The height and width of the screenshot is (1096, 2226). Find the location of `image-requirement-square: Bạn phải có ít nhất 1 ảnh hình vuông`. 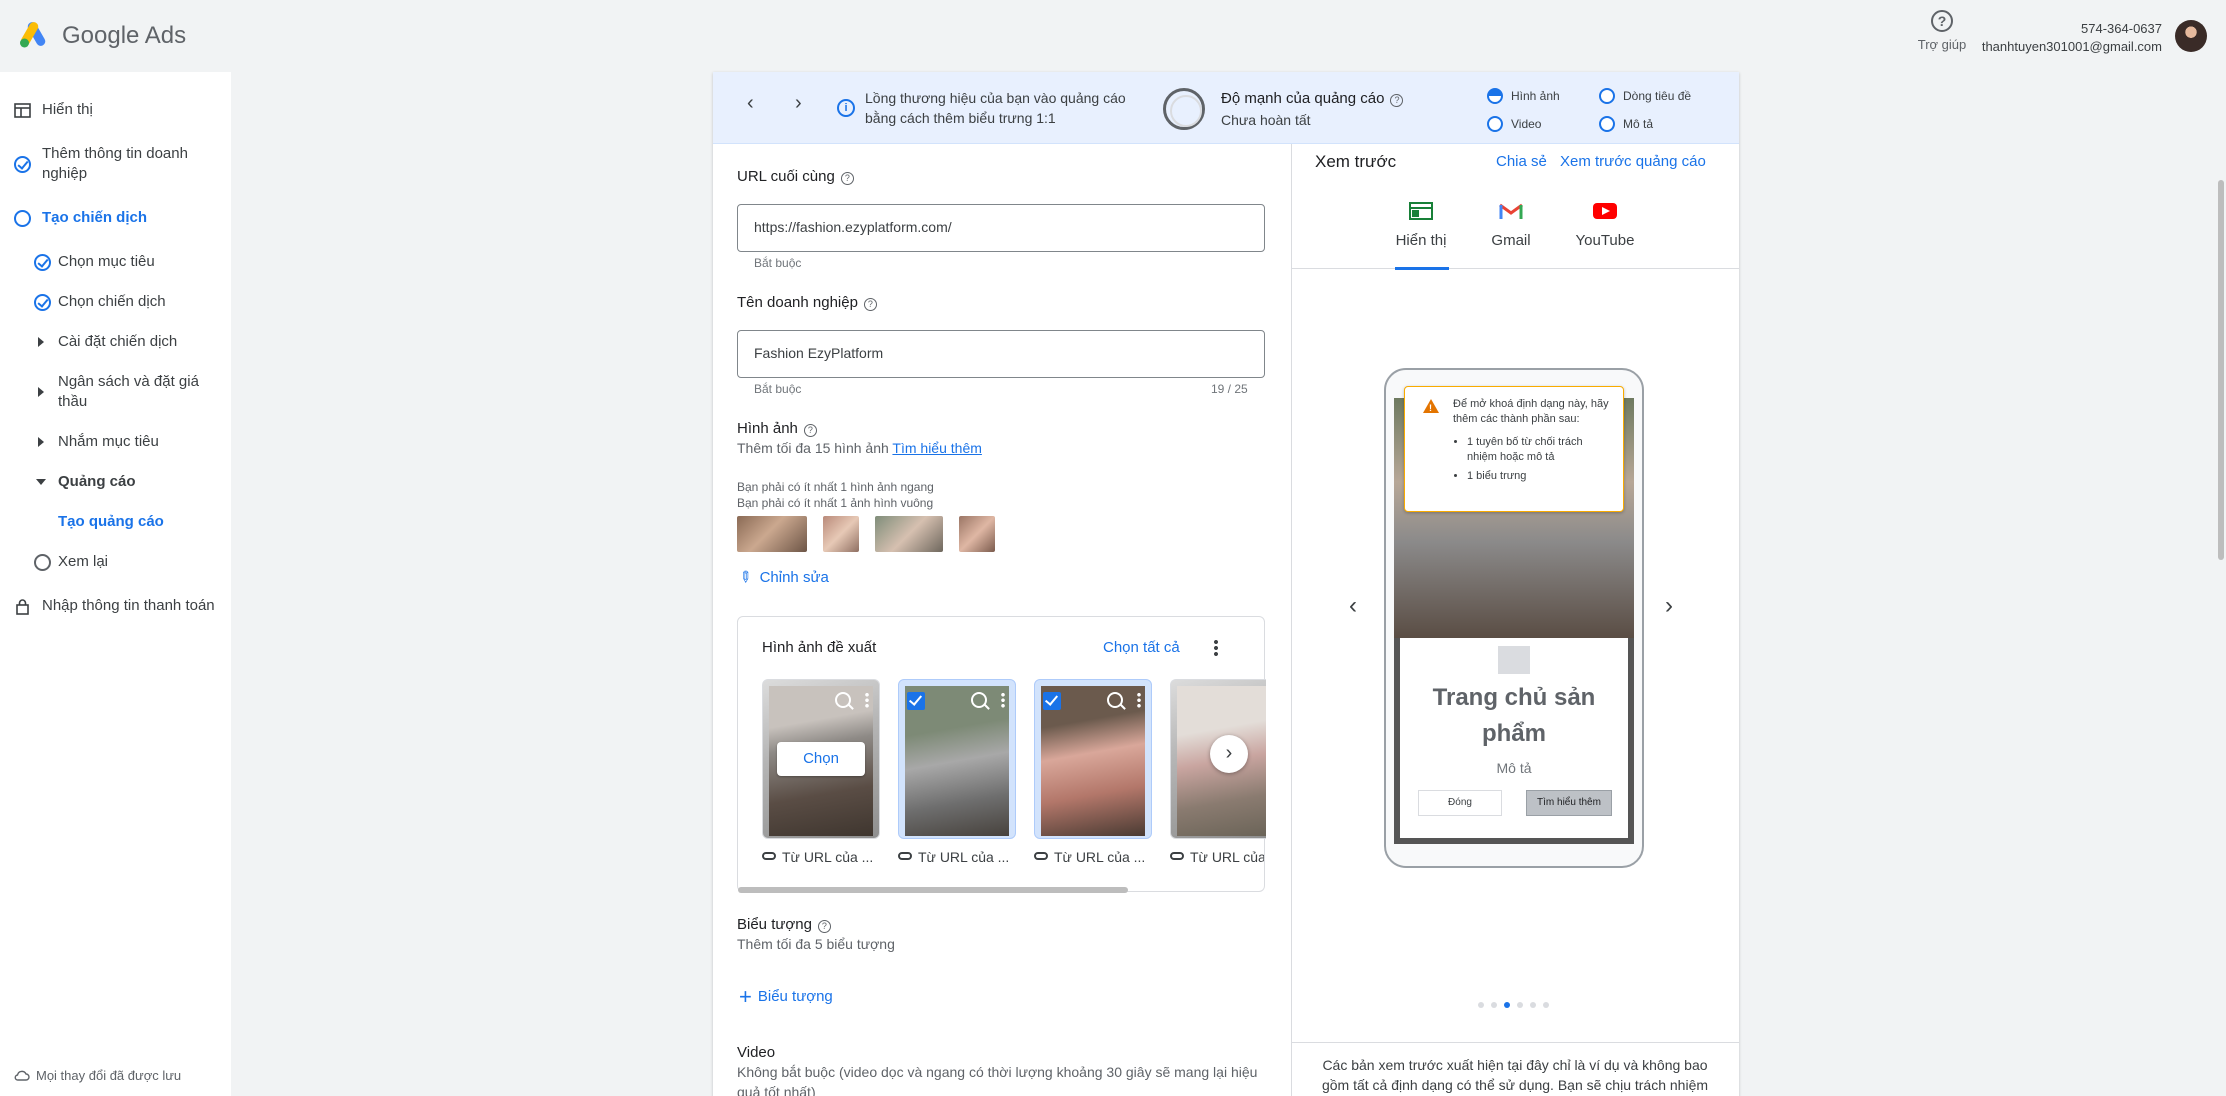

image-requirement-square: Bạn phải có ít nhất 1 ảnh hình vuông is located at coordinates (835, 503).